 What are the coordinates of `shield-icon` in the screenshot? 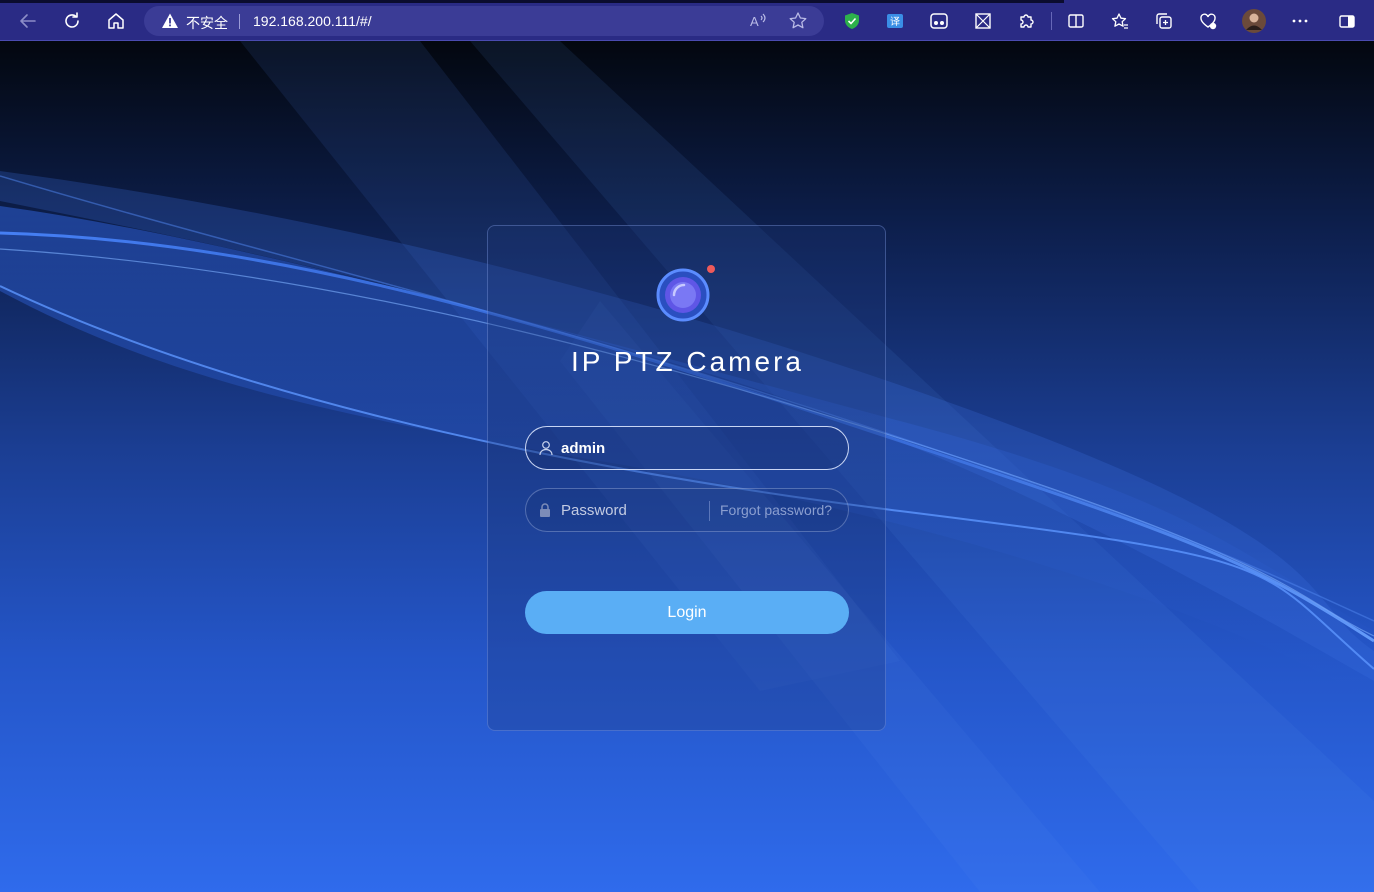 It's located at (852, 21).